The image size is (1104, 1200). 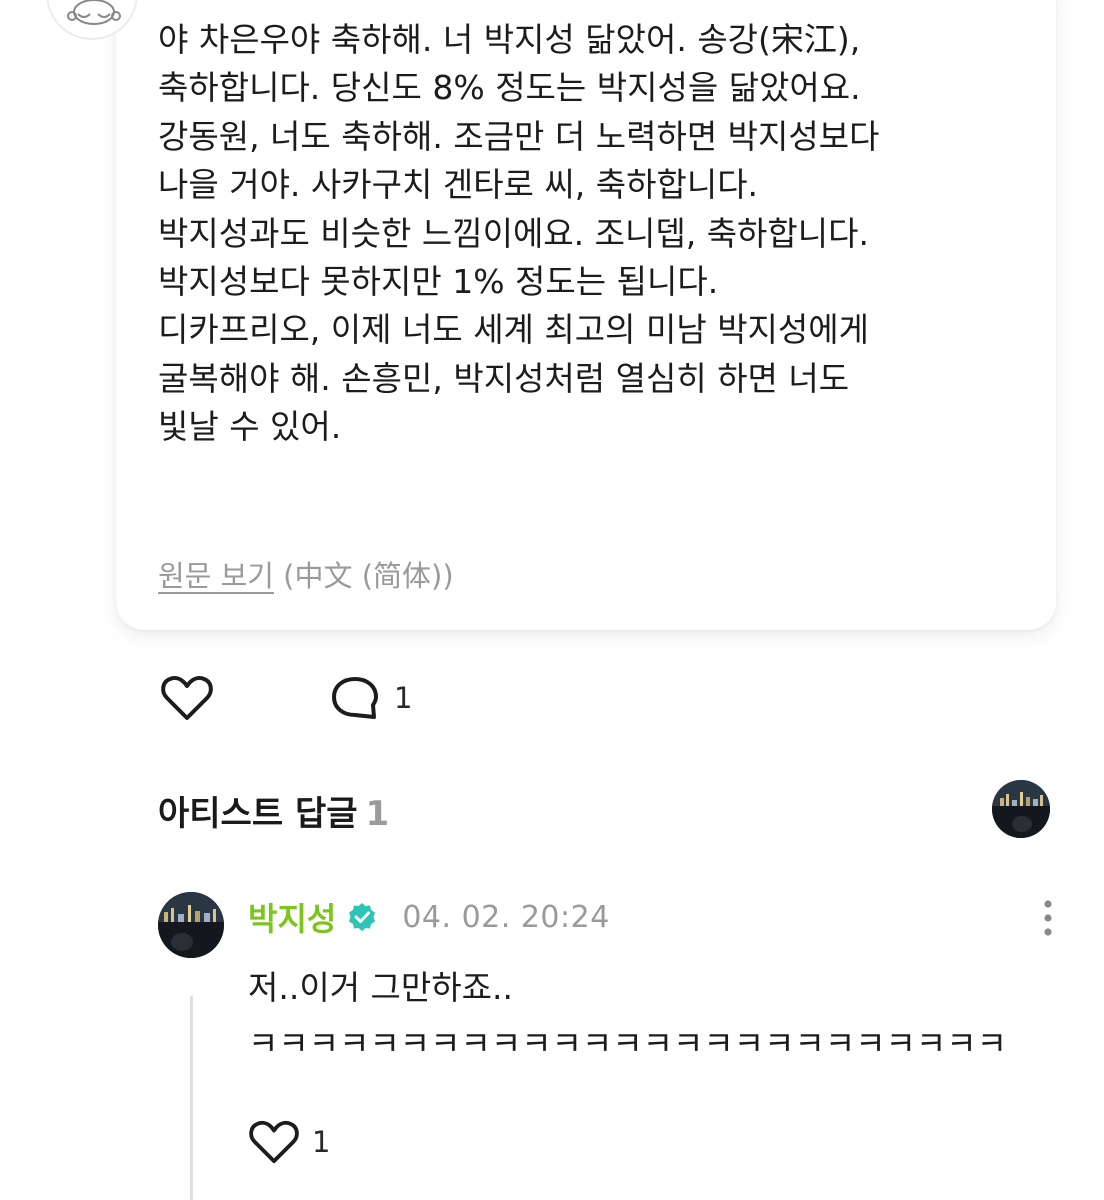 What do you see at coordinates (216, 576) in the screenshot?
I see `view-original-link: 원문 보기` at bounding box center [216, 576].